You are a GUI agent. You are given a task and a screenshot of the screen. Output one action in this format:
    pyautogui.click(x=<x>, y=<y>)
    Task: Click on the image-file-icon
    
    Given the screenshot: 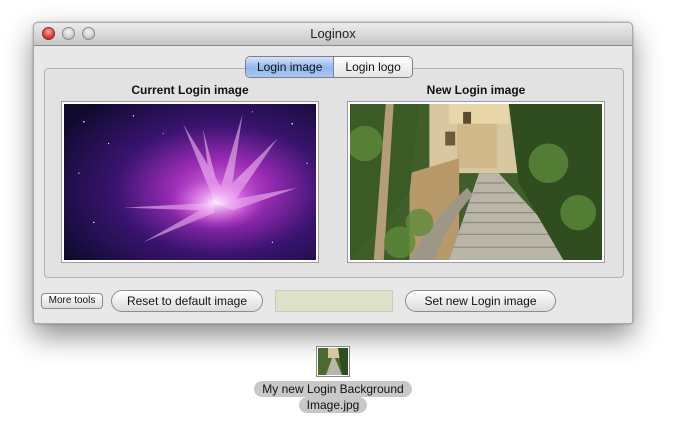 What is the action you would take?
    pyautogui.click(x=333, y=361)
    